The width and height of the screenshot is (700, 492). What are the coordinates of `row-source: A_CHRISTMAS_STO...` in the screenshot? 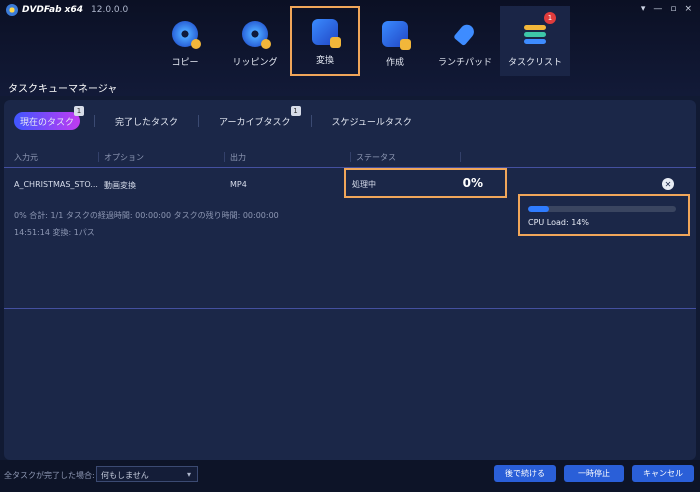 It's located at (56, 184).